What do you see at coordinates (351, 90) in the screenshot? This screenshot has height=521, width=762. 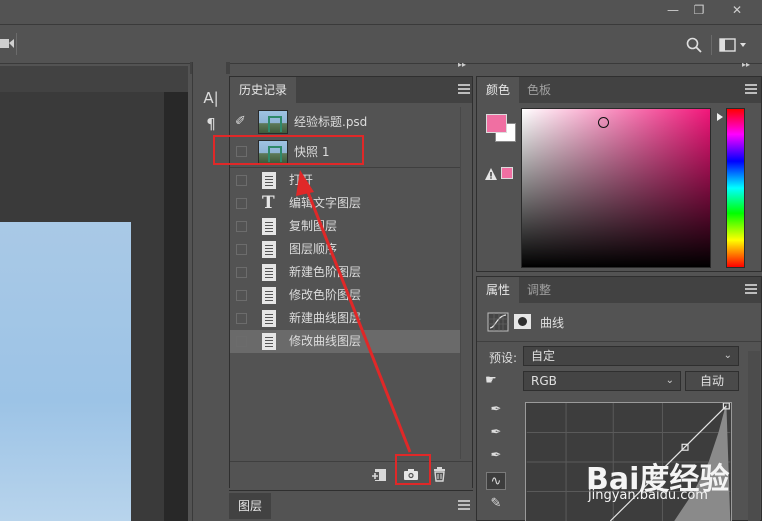 I see `history-tab-bar: 历史记录` at bounding box center [351, 90].